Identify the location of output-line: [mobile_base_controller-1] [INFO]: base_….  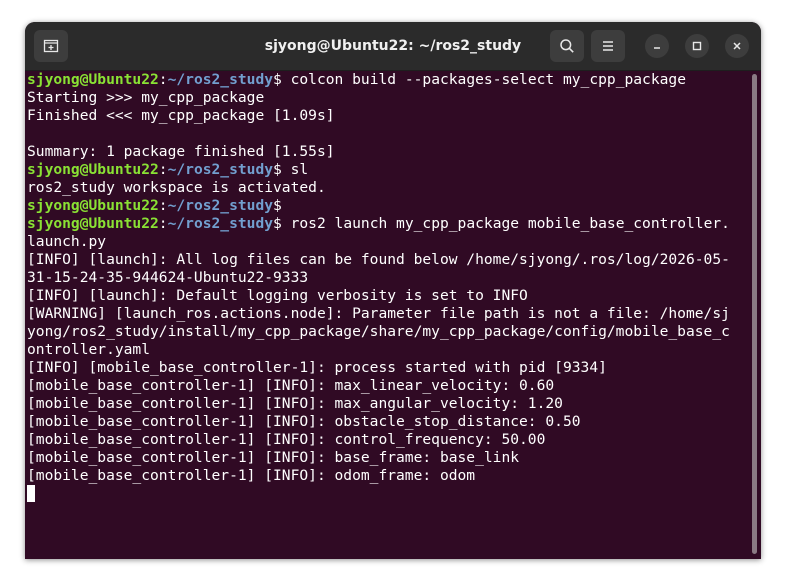
(388, 458).